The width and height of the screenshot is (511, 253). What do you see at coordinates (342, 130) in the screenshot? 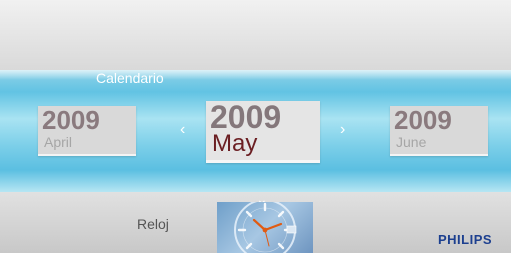
I see `next-arrow-icon: ›` at bounding box center [342, 130].